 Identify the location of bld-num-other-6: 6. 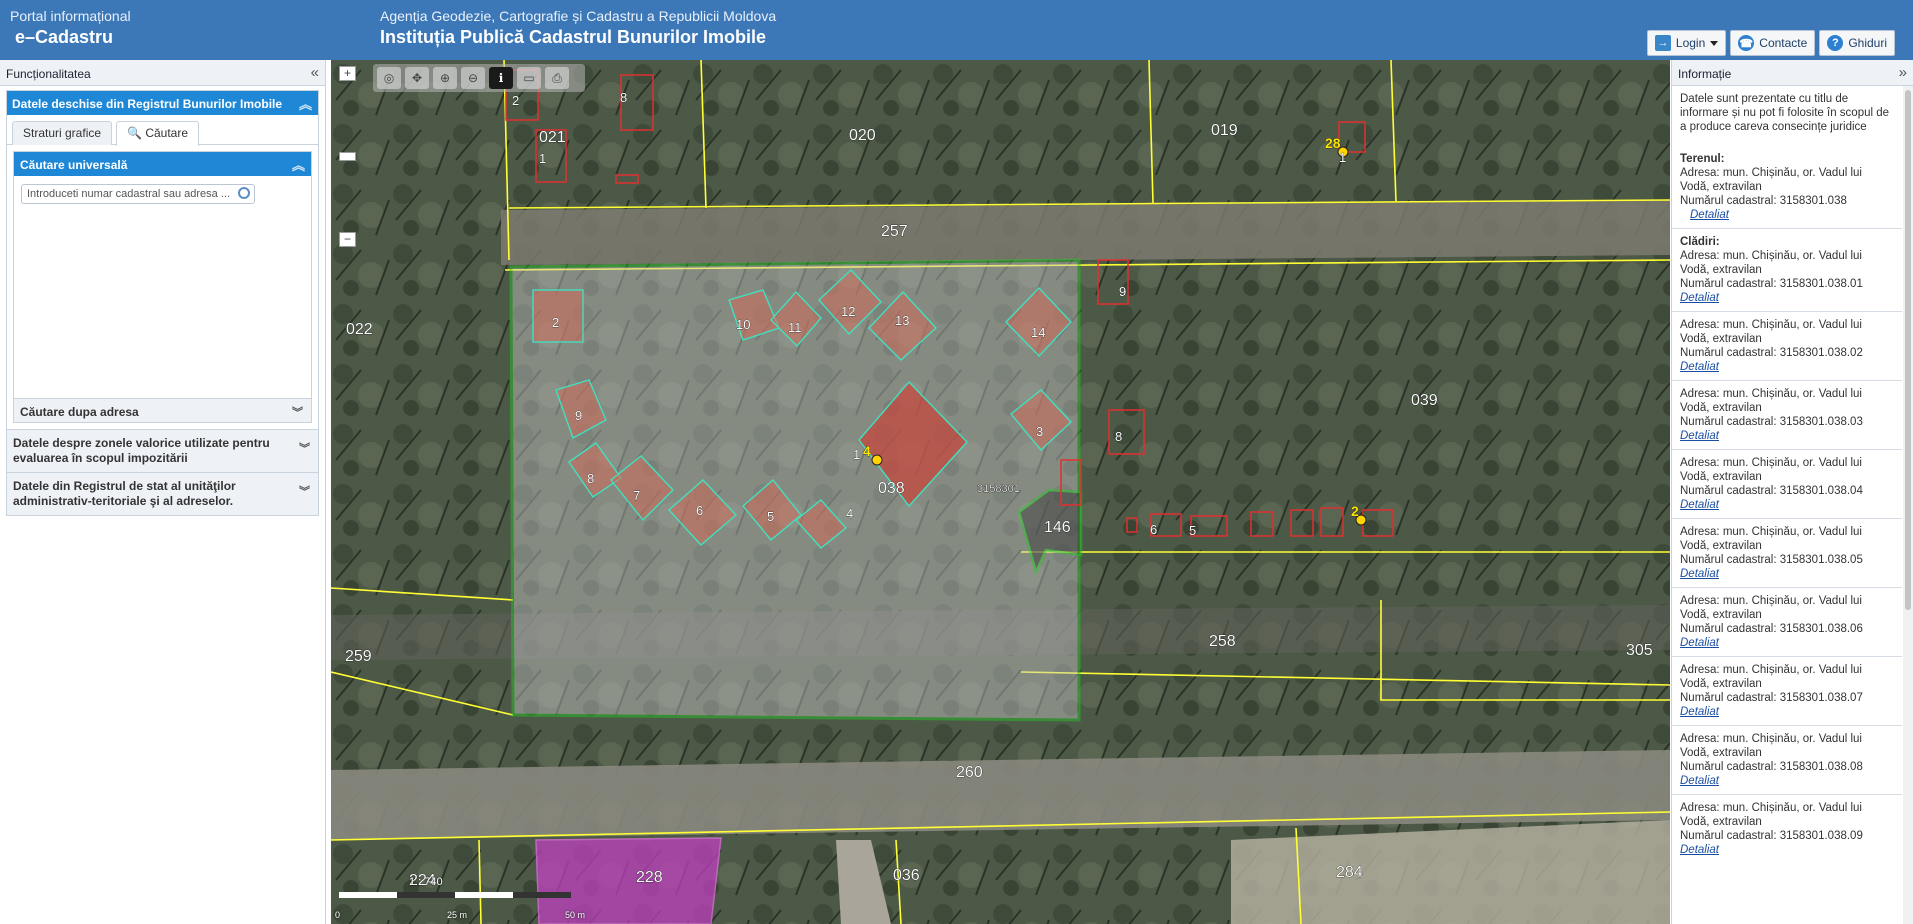
(1153, 529).